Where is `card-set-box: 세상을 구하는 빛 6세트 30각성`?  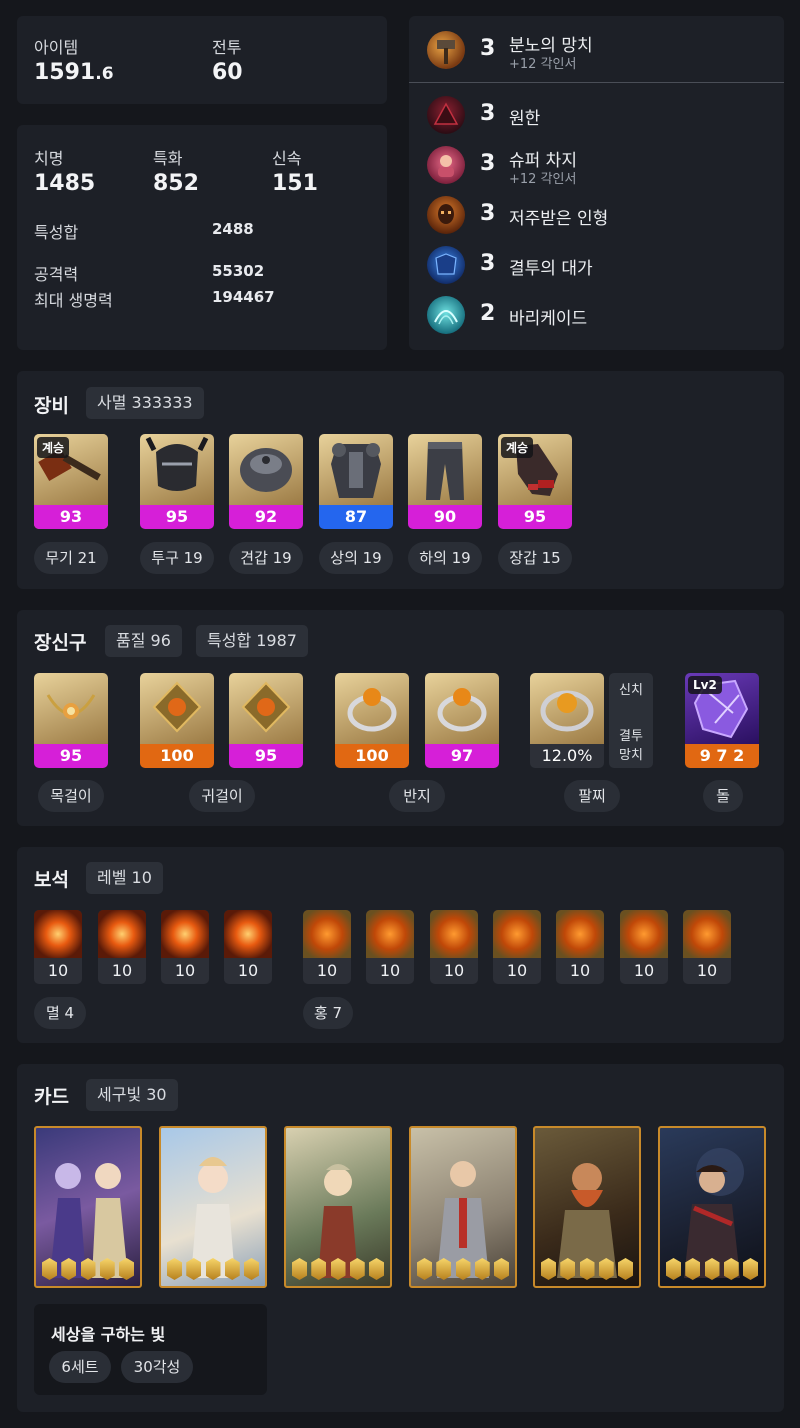
card-set-box: 세상을 구하는 빛 6세트 30각성 is located at coordinates (150, 1349).